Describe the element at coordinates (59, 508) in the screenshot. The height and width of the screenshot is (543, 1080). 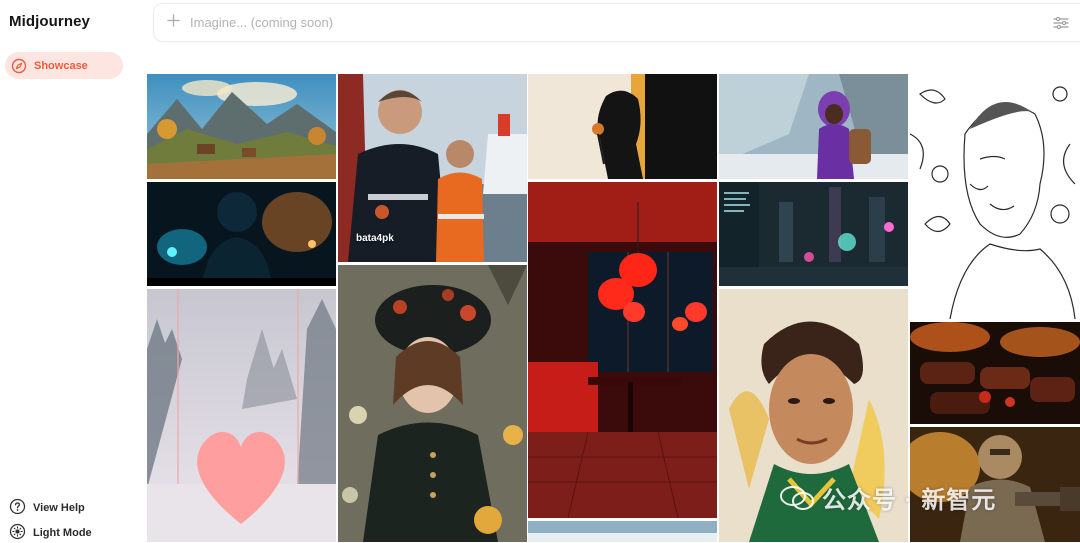
I see `view-help-label: View Help` at that location.